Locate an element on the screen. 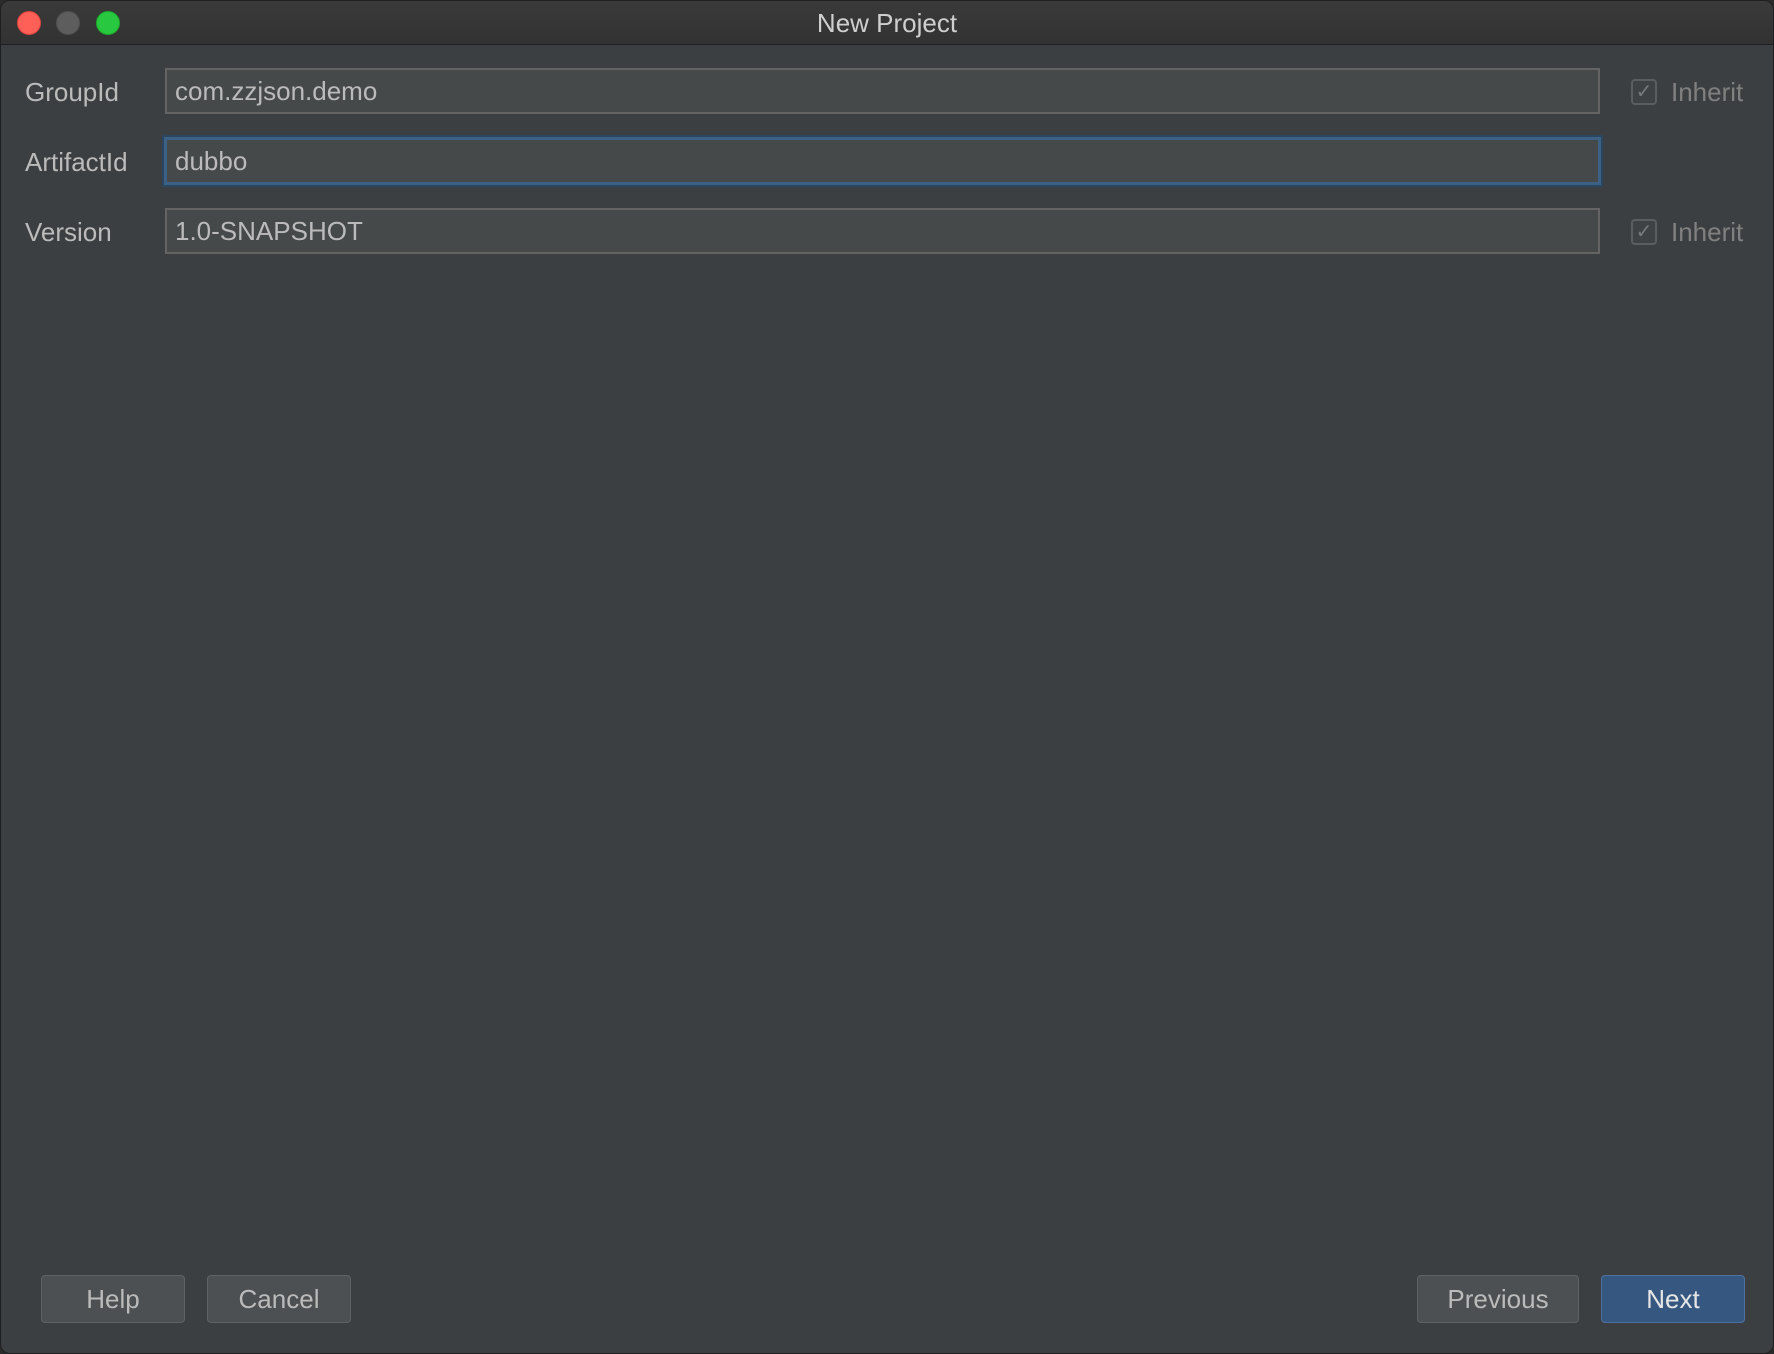 The height and width of the screenshot is (1354, 1774). groupid-inherit-checkbox: ✓ is located at coordinates (1644, 92).